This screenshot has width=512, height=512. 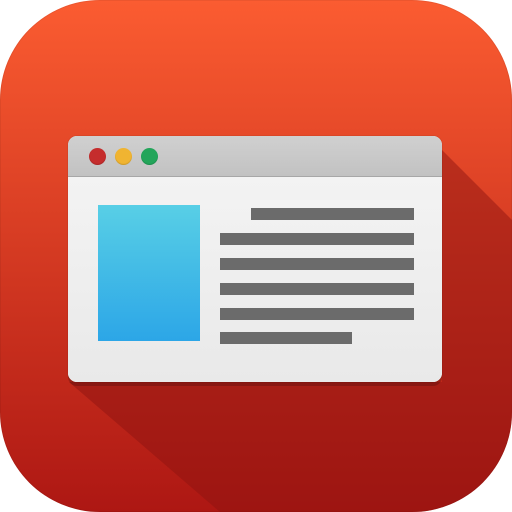 What do you see at coordinates (149, 273) in the screenshot?
I see `image-placeholder-icon` at bounding box center [149, 273].